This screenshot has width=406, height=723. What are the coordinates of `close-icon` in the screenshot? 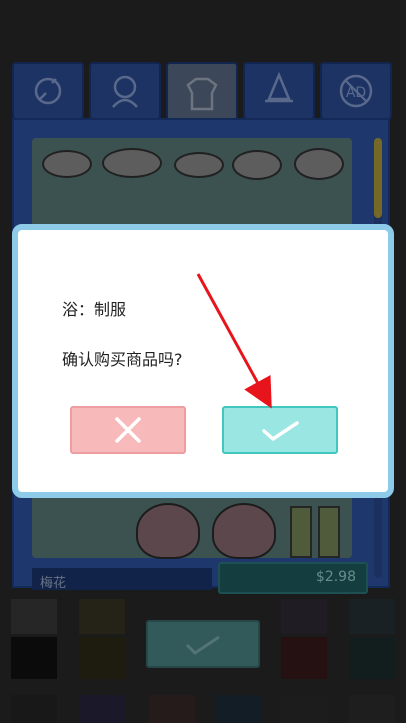 It's located at (128, 430).